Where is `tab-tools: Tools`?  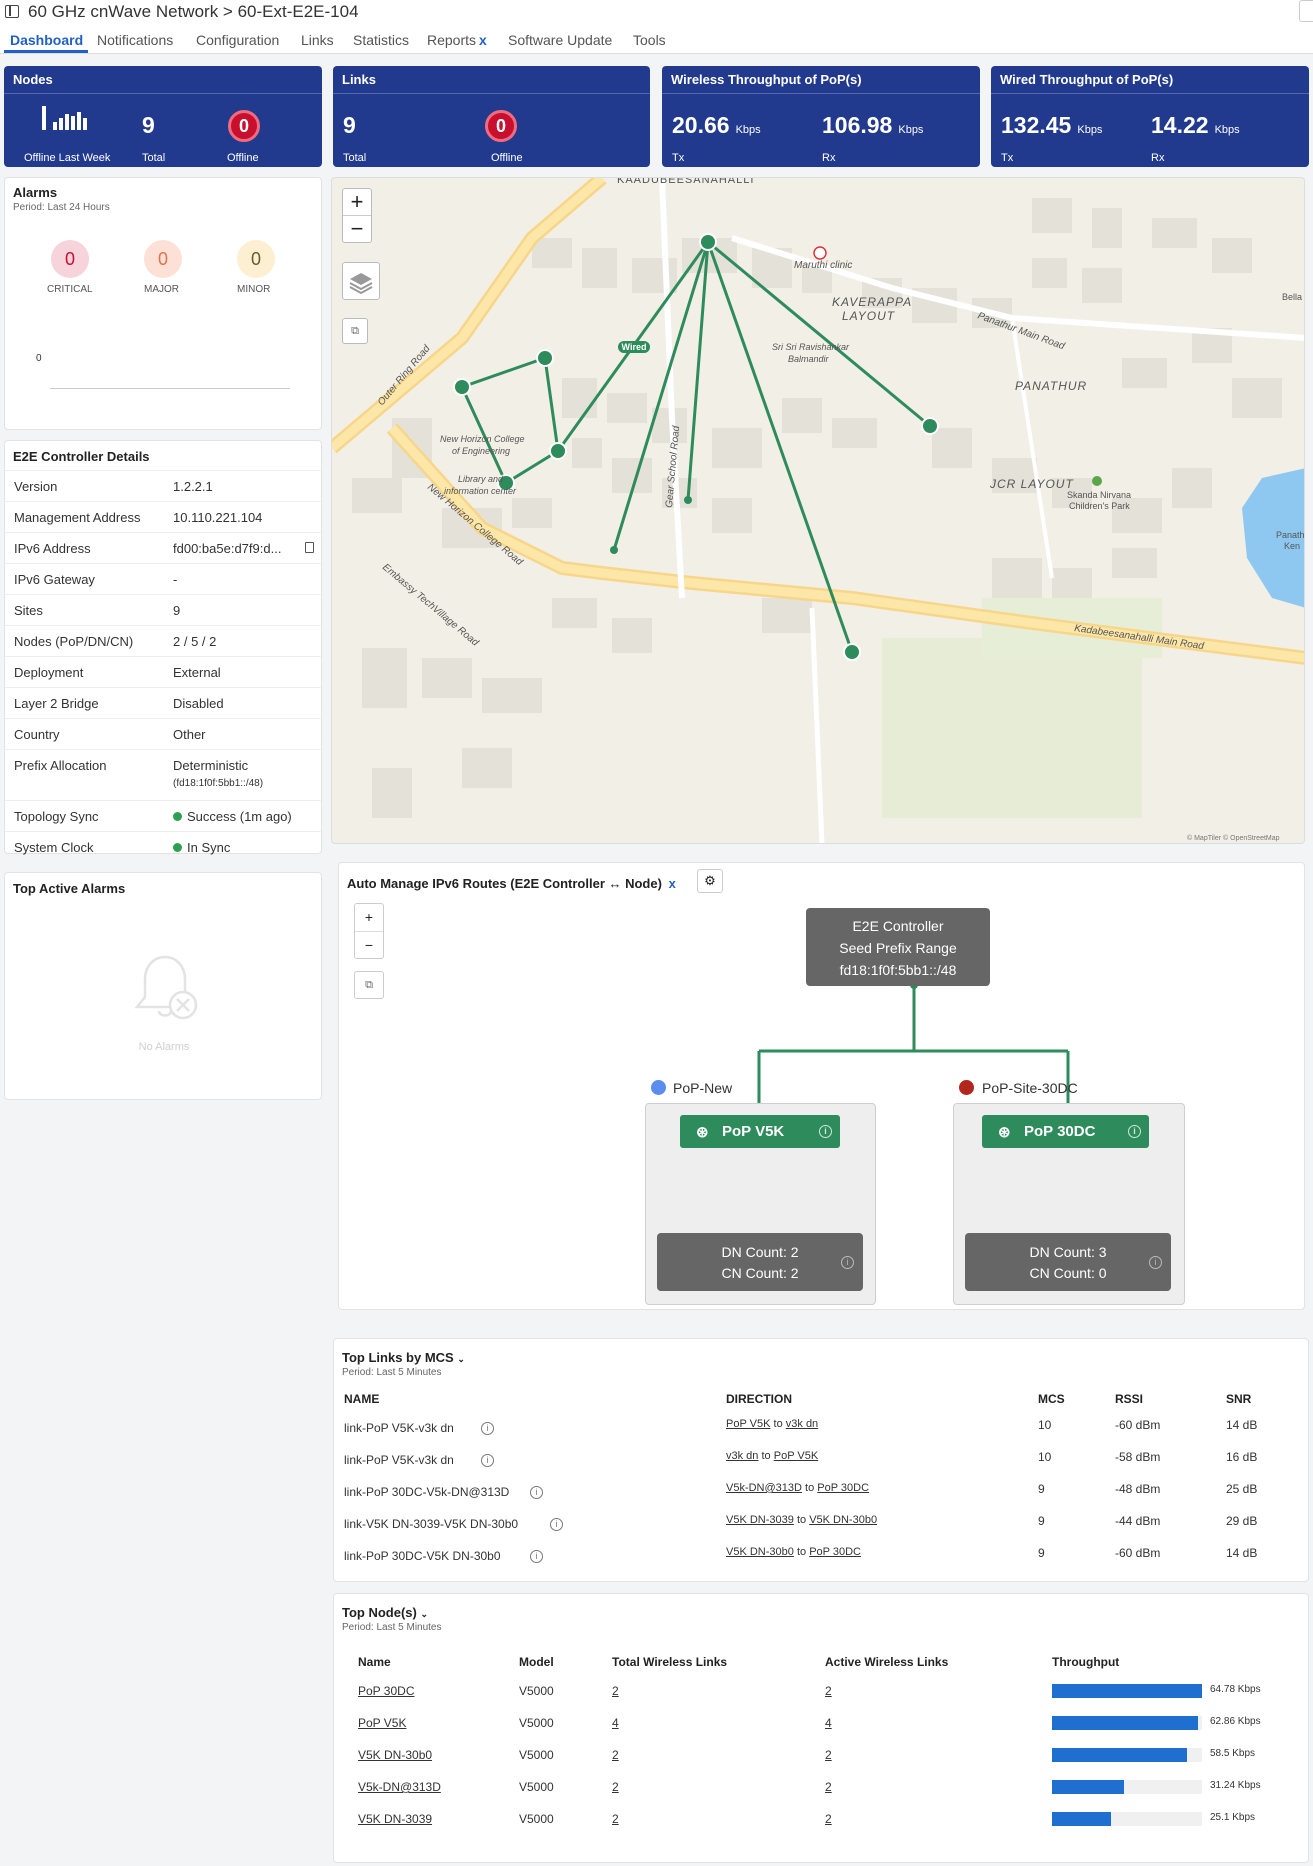
tab-tools: Tools is located at coordinates (649, 40).